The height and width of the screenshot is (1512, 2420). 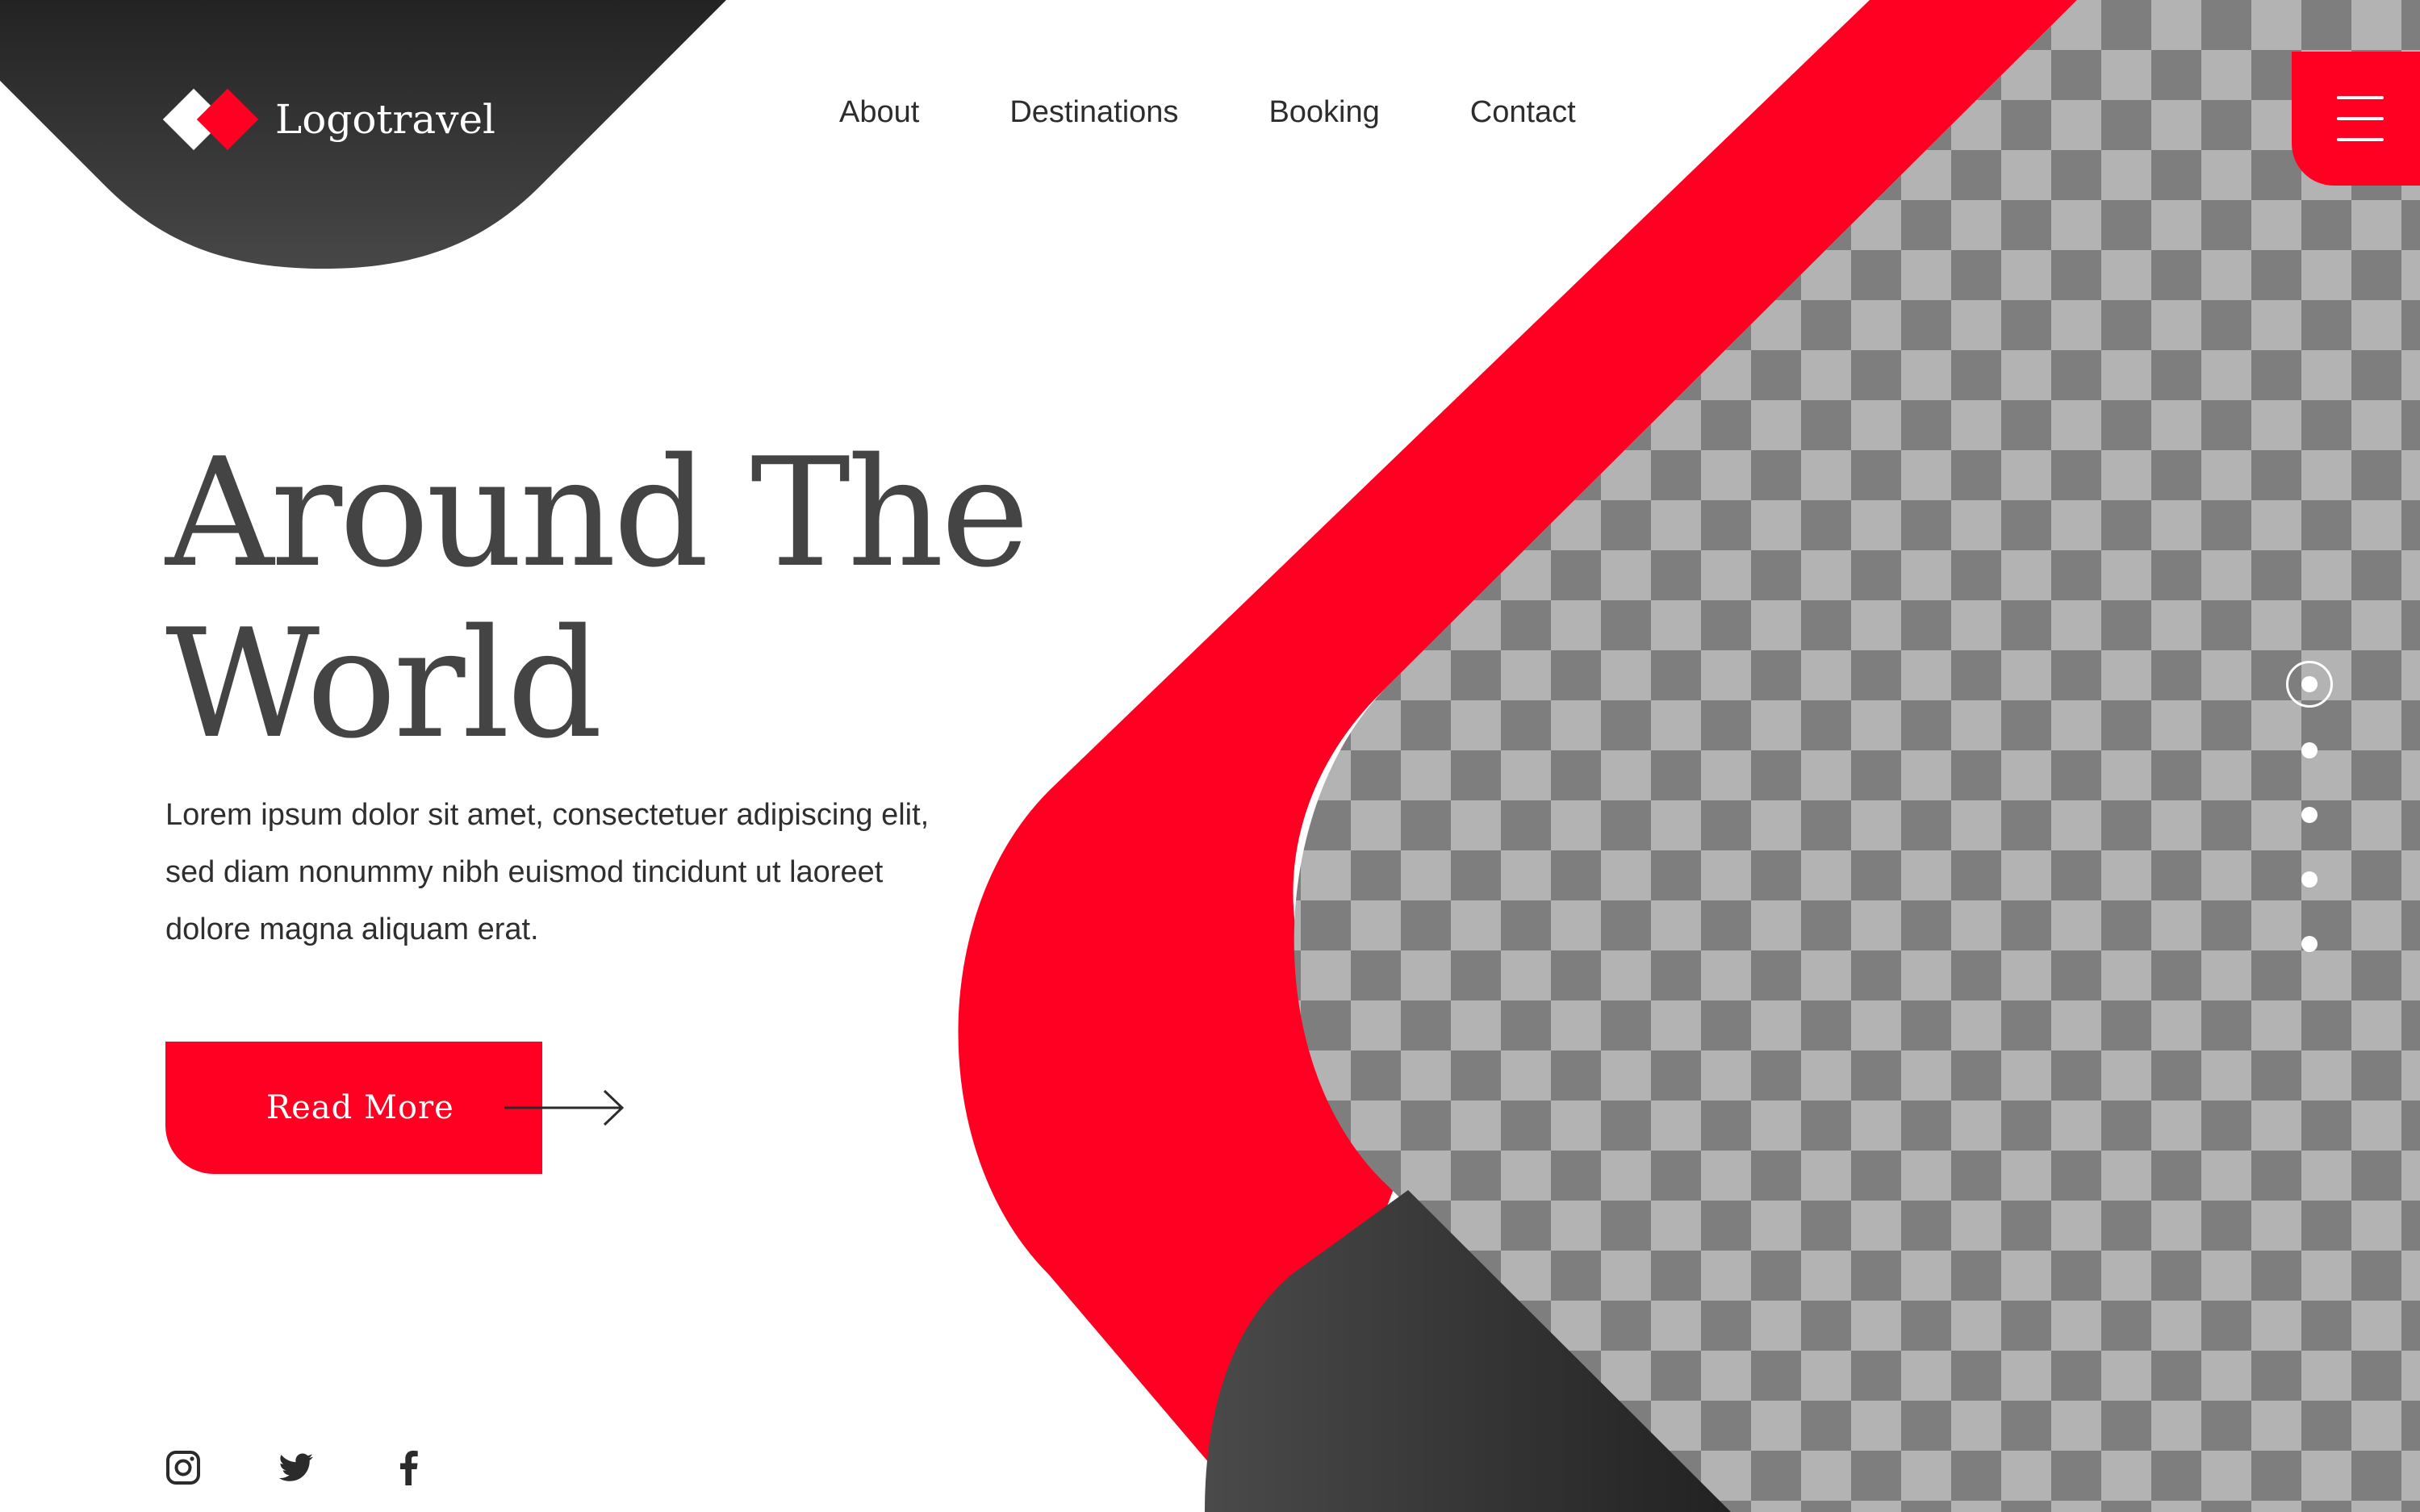 I want to click on nav-item-booking: Booking, so click(x=1324, y=112).